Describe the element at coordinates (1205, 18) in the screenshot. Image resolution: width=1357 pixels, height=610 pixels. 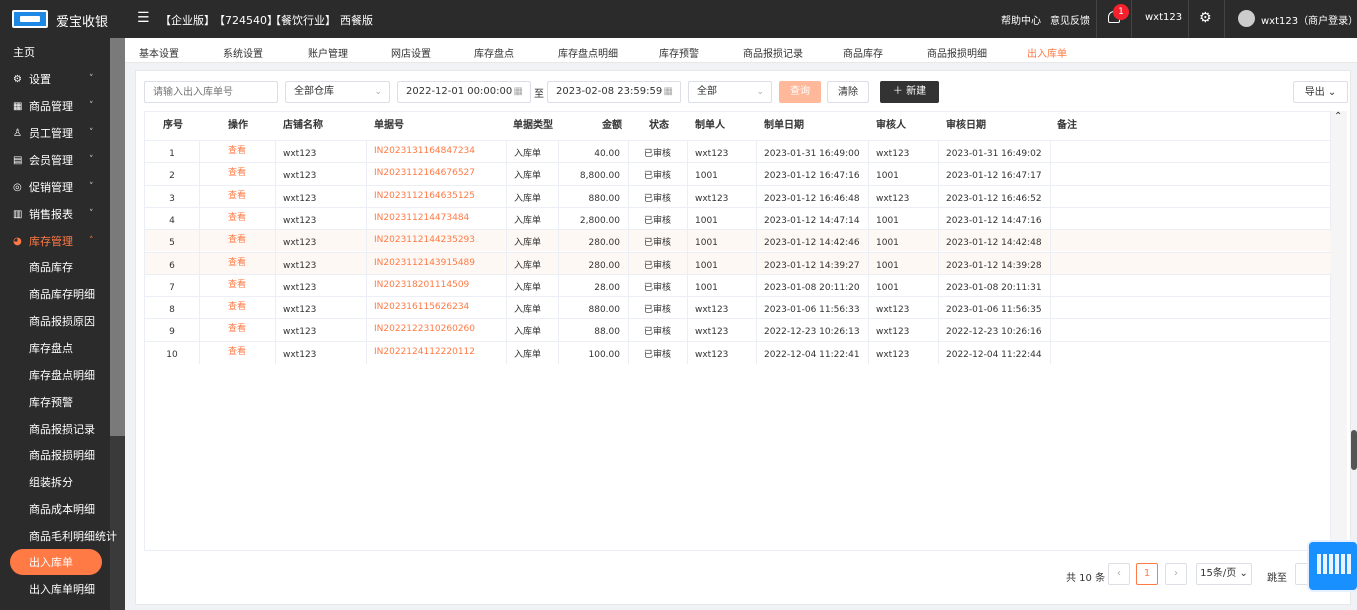
I see `gear-icon: ⚙` at that location.